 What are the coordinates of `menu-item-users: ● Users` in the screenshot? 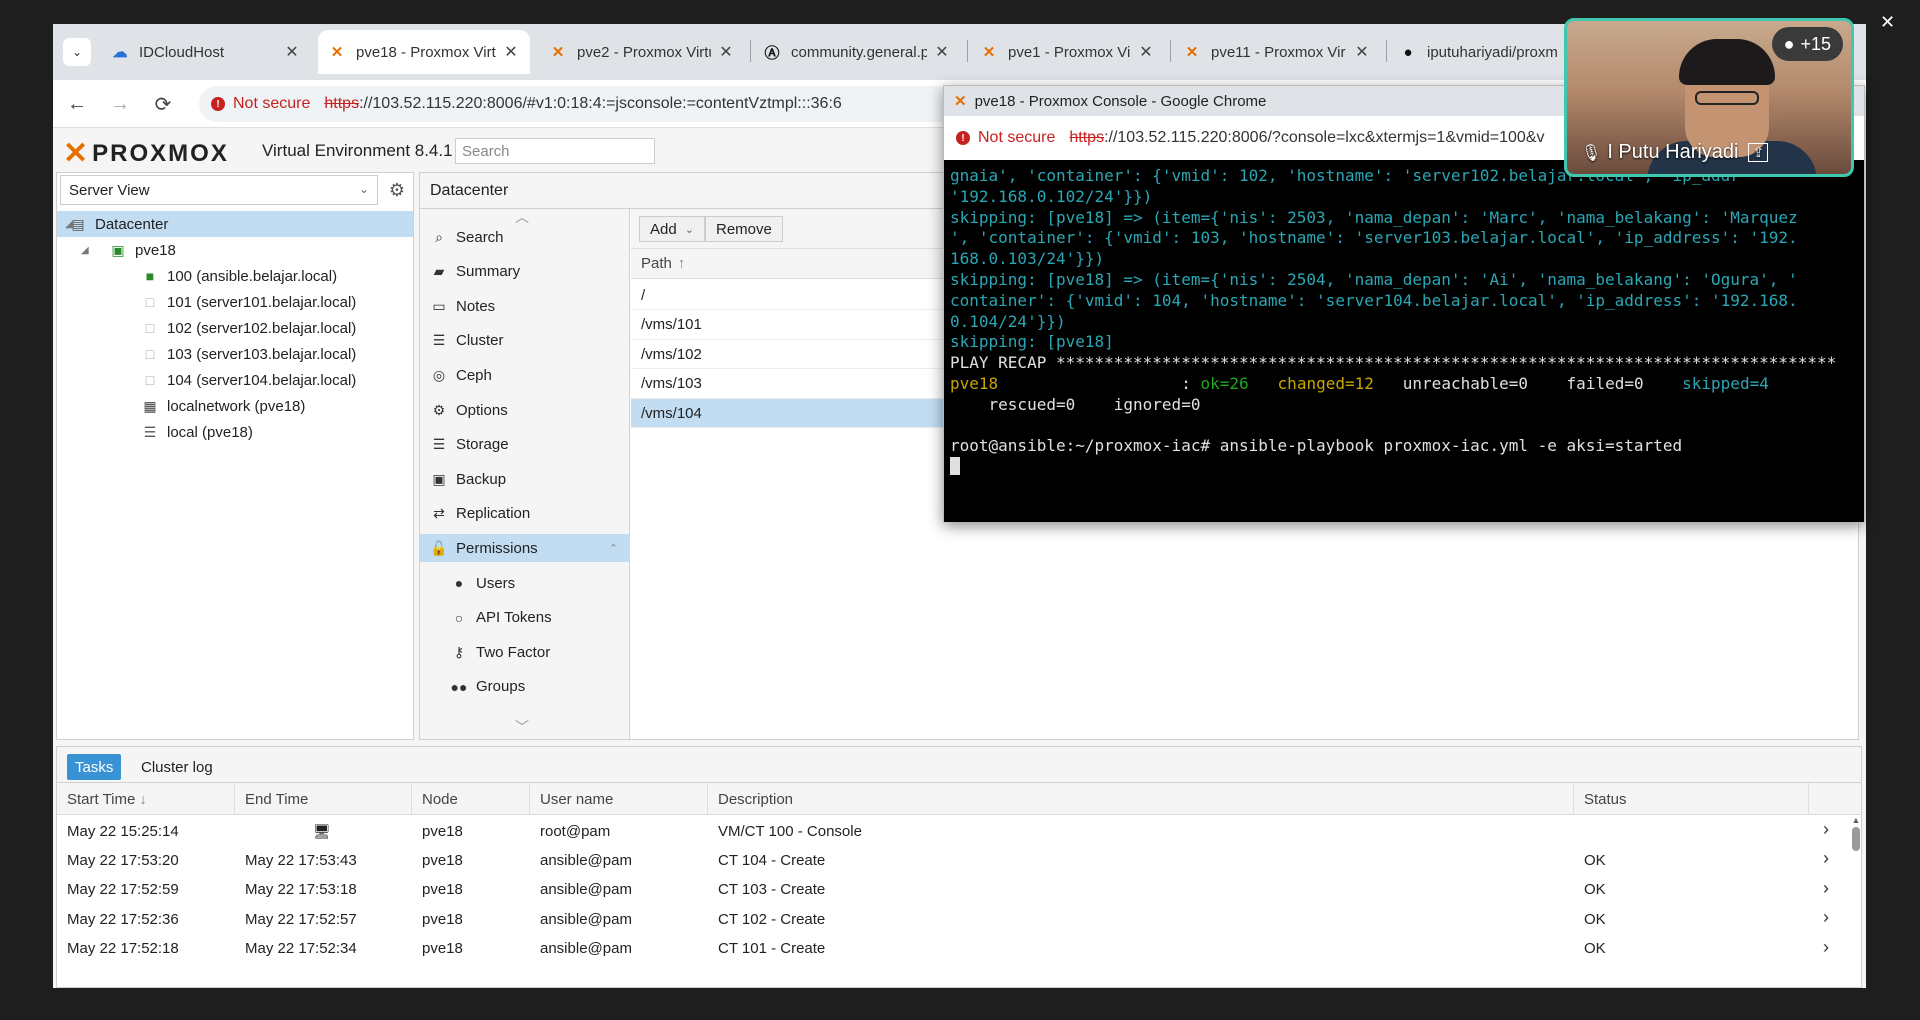 It's located at (525, 583).